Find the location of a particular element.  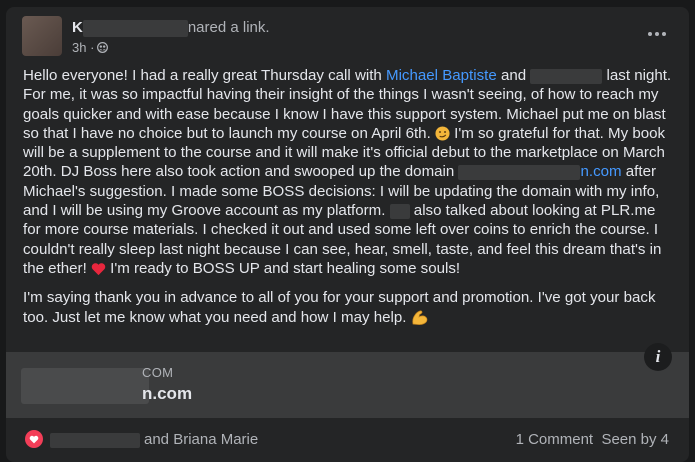

text-segment: and is located at coordinates (513, 75).